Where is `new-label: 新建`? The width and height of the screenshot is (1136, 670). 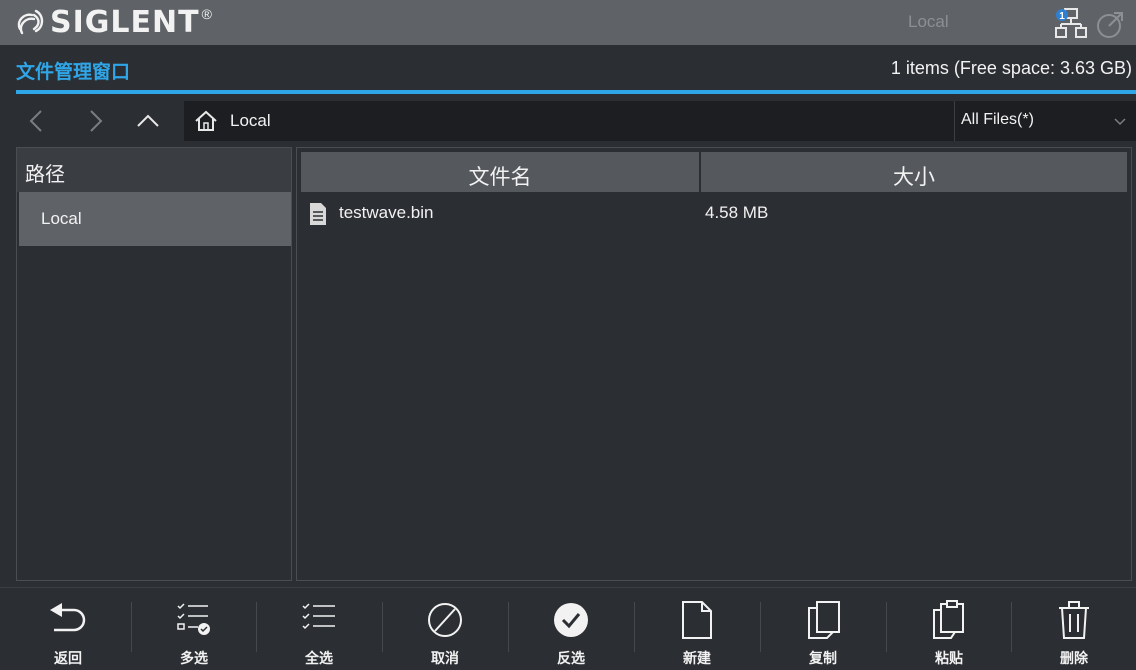 new-label: 新建 is located at coordinates (697, 659).